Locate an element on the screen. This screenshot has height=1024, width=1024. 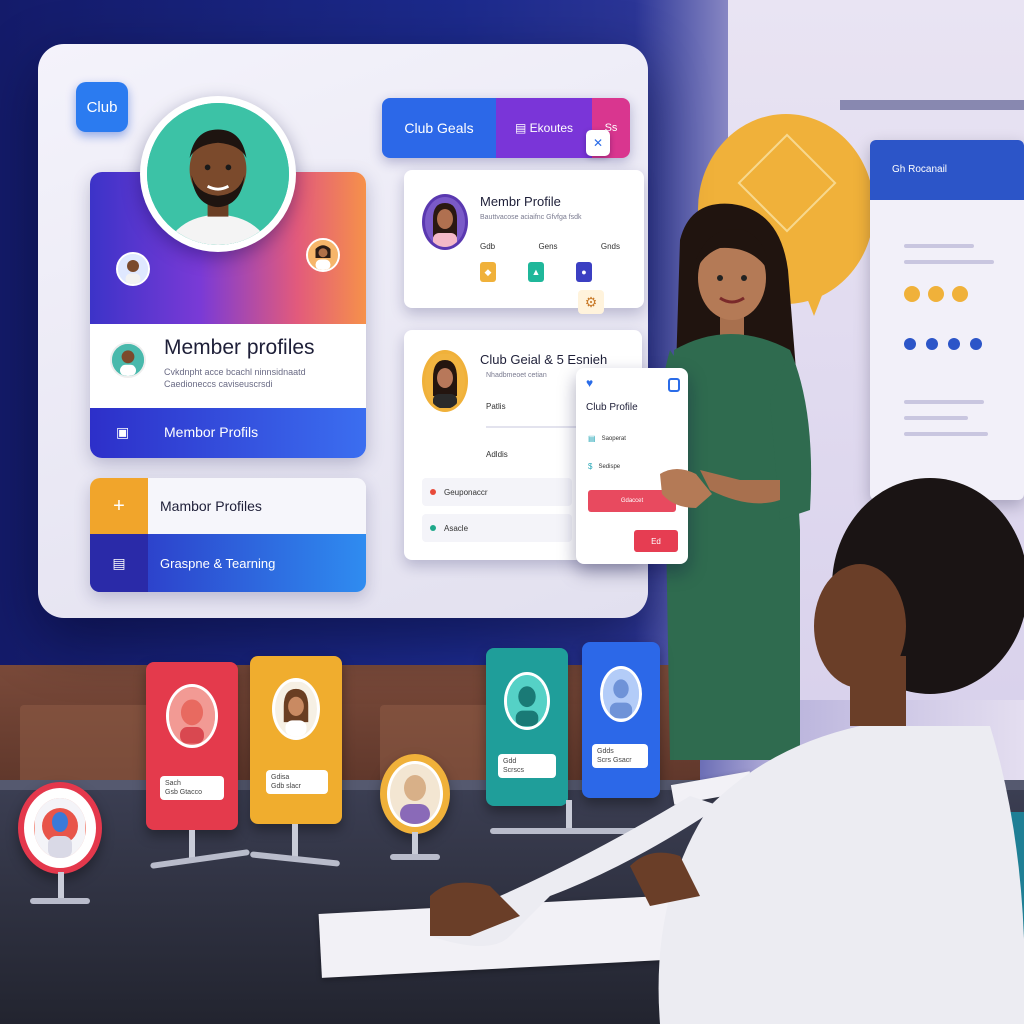
wall-board: Gh Rocanail is located at coordinates (947, 320).